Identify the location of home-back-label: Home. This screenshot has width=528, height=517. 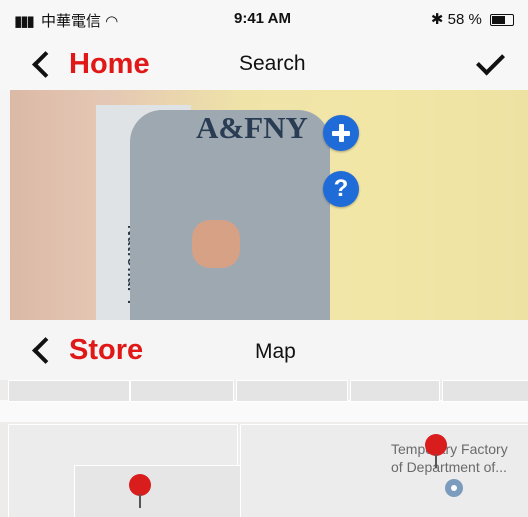
(109, 64).